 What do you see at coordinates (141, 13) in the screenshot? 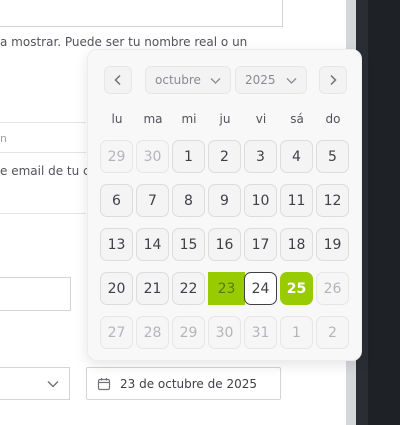
I see `name-input` at bounding box center [141, 13].